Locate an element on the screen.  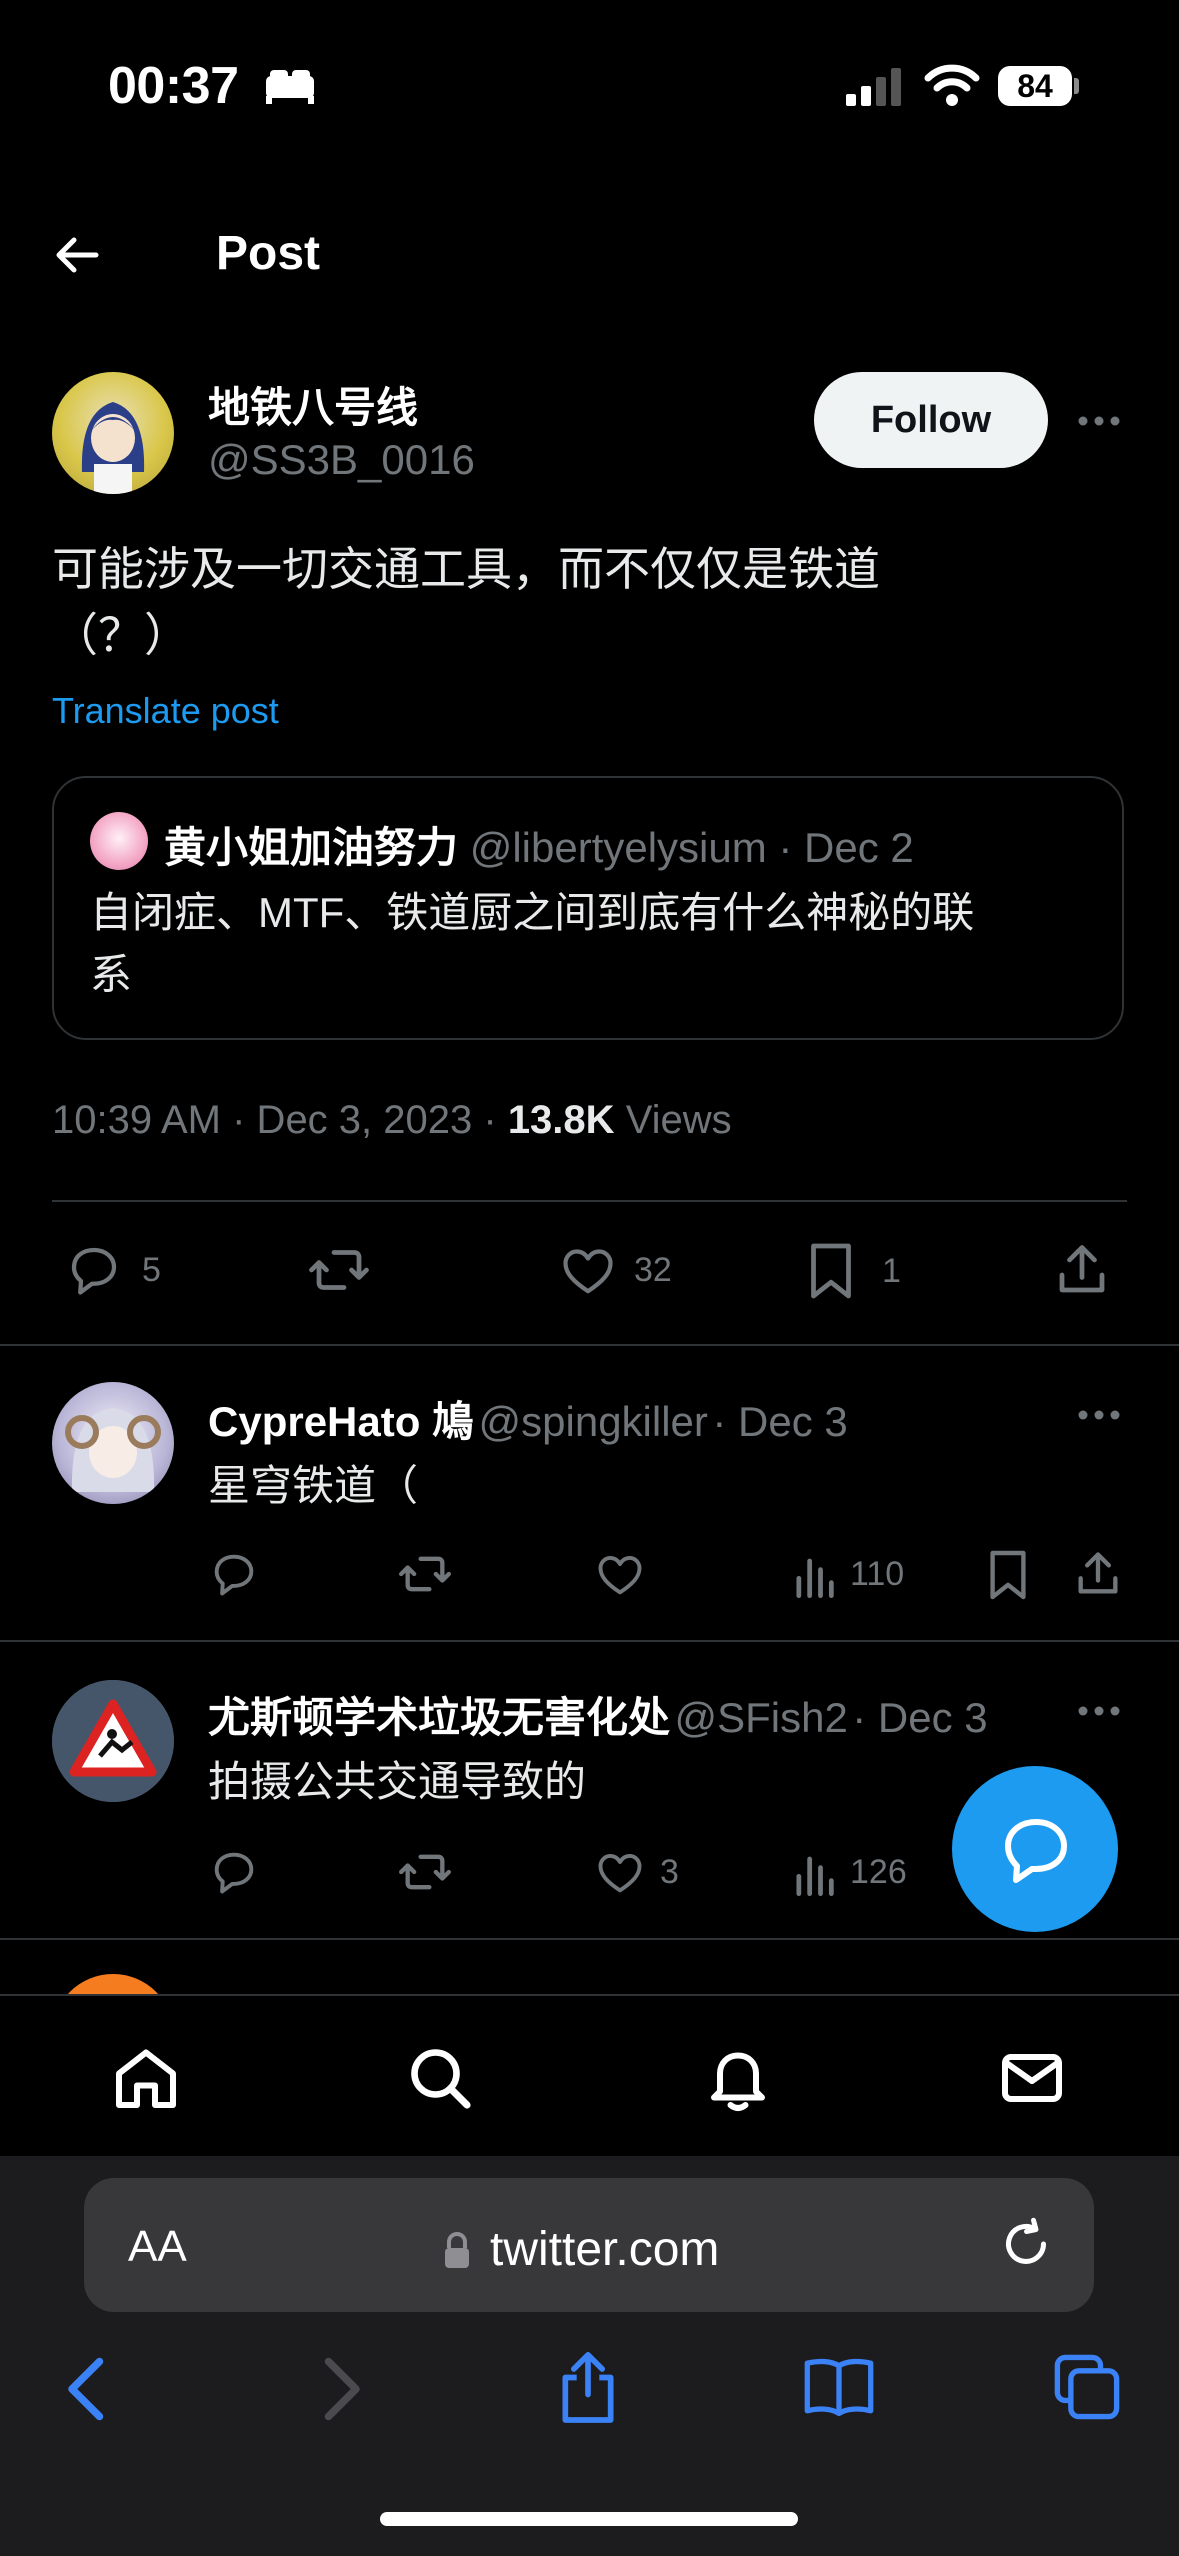
sleep-mode-icon is located at coordinates (290, 86).